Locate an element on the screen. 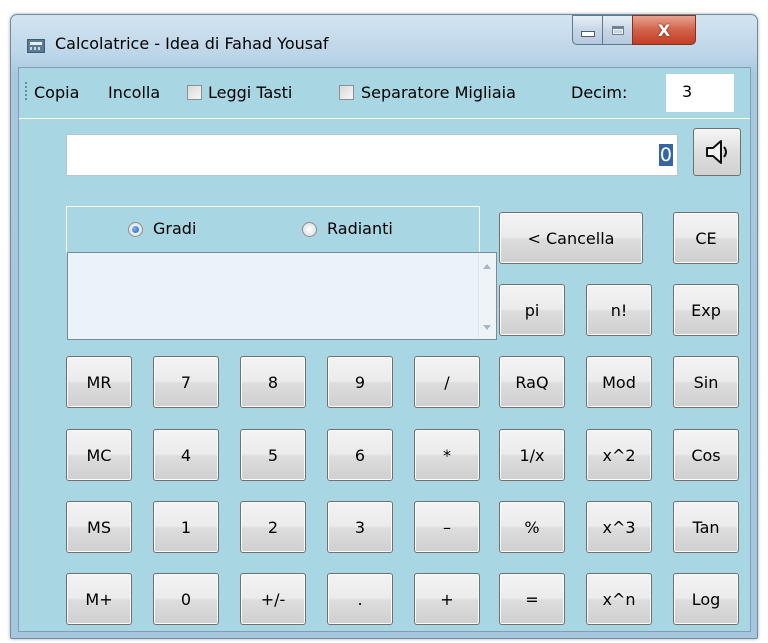 The width and height of the screenshot is (768, 643). divide-button: / is located at coordinates (447, 382).